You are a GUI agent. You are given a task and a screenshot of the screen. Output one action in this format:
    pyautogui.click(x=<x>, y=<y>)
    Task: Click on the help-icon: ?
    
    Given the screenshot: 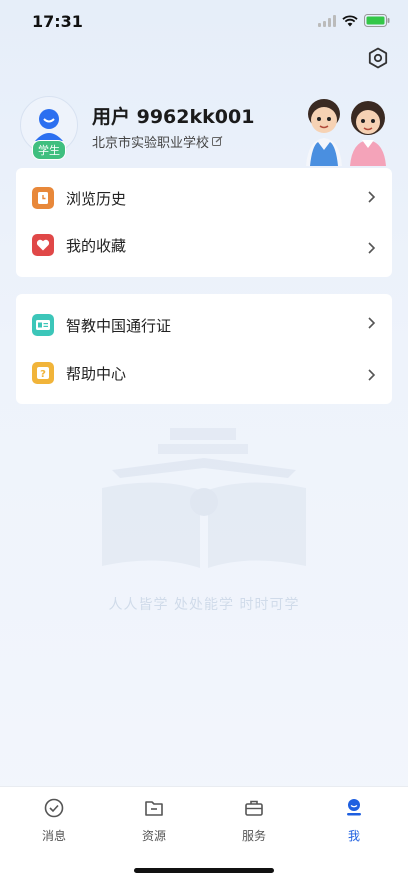 What is the action you would take?
    pyautogui.click(x=43, y=373)
    